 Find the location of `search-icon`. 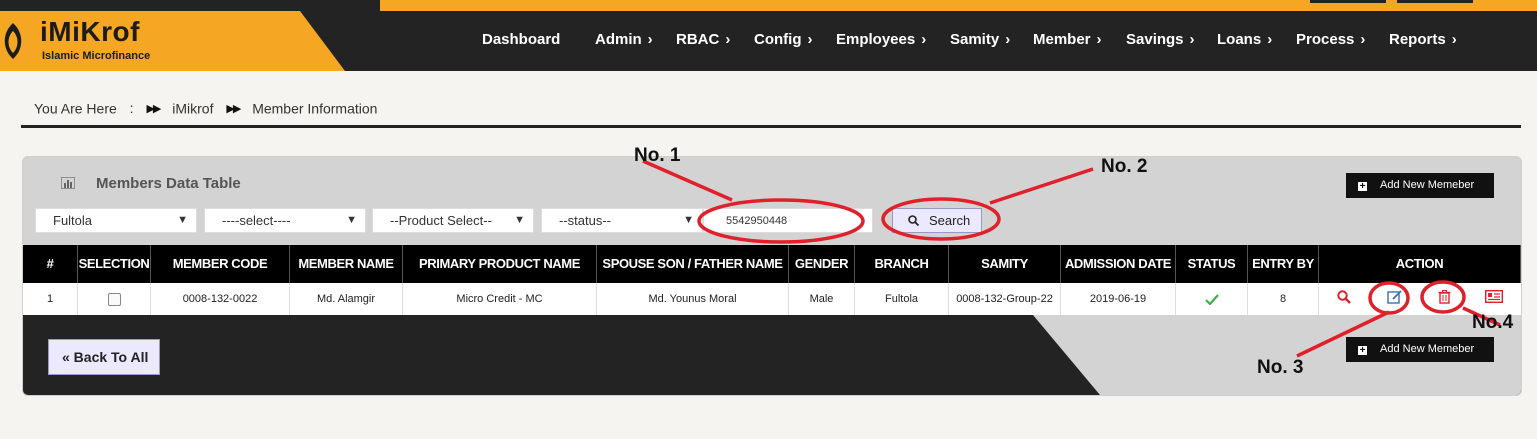

search-icon is located at coordinates (914, 221).